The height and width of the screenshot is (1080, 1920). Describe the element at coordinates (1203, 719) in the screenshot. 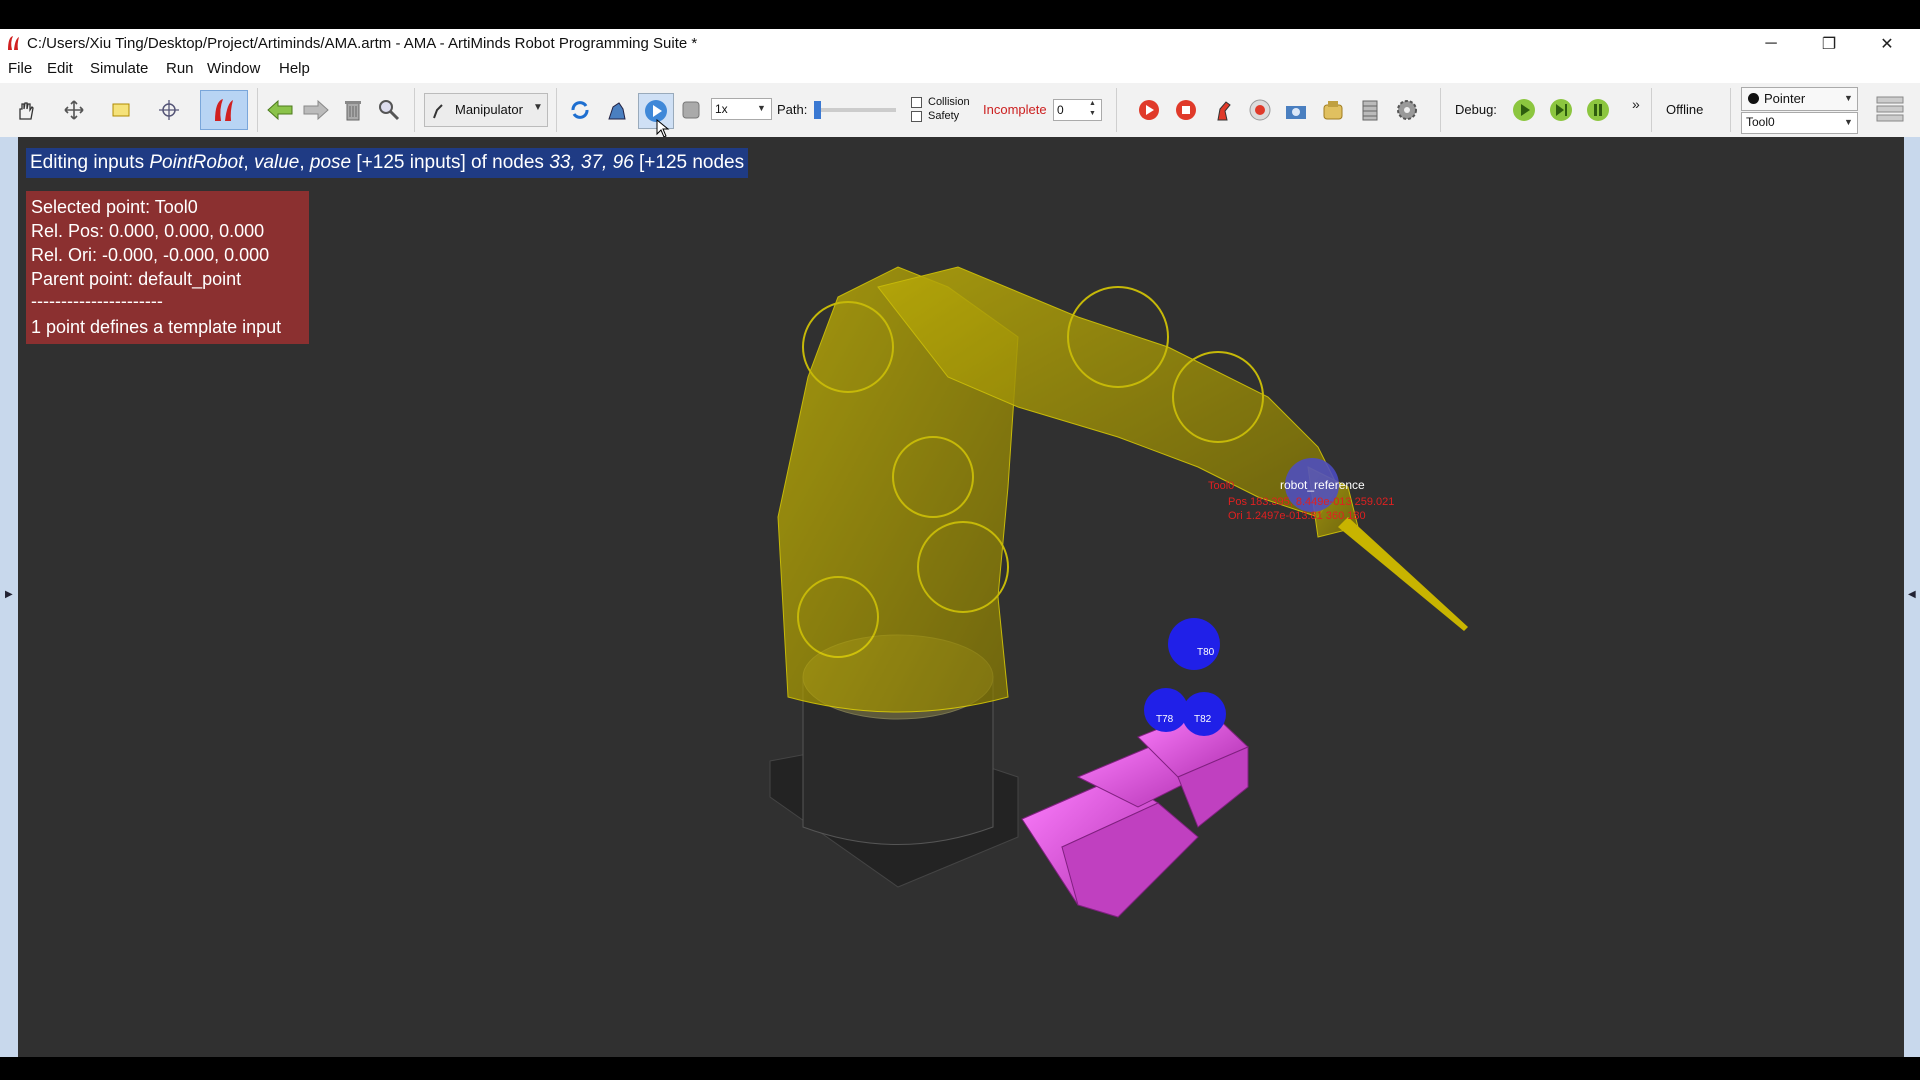

I see `t82-label: T82` at that location.